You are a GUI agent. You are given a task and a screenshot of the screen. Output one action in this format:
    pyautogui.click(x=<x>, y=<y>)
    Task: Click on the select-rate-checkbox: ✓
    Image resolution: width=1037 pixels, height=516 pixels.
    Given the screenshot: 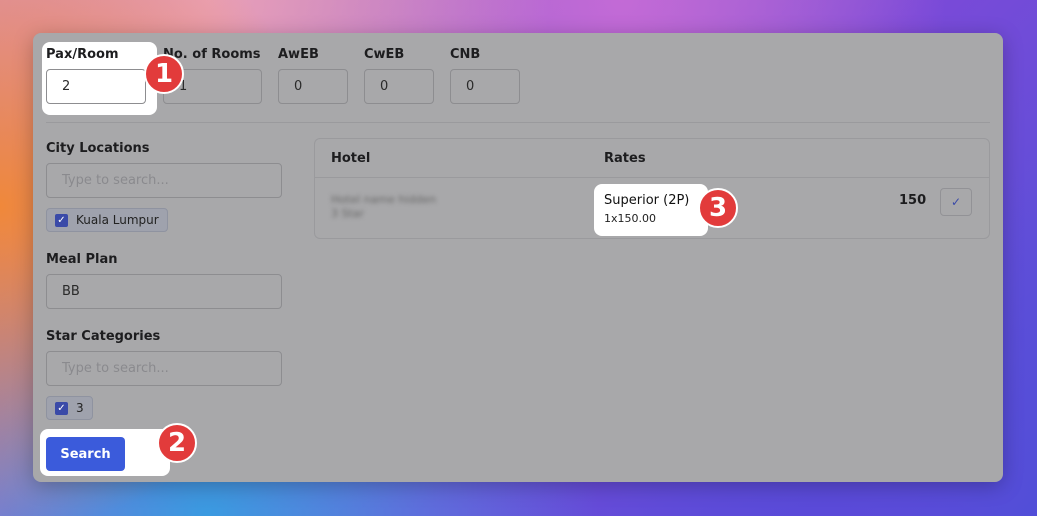 What is the action you would take?
    pyautogui.click(x=956, y=202)
    